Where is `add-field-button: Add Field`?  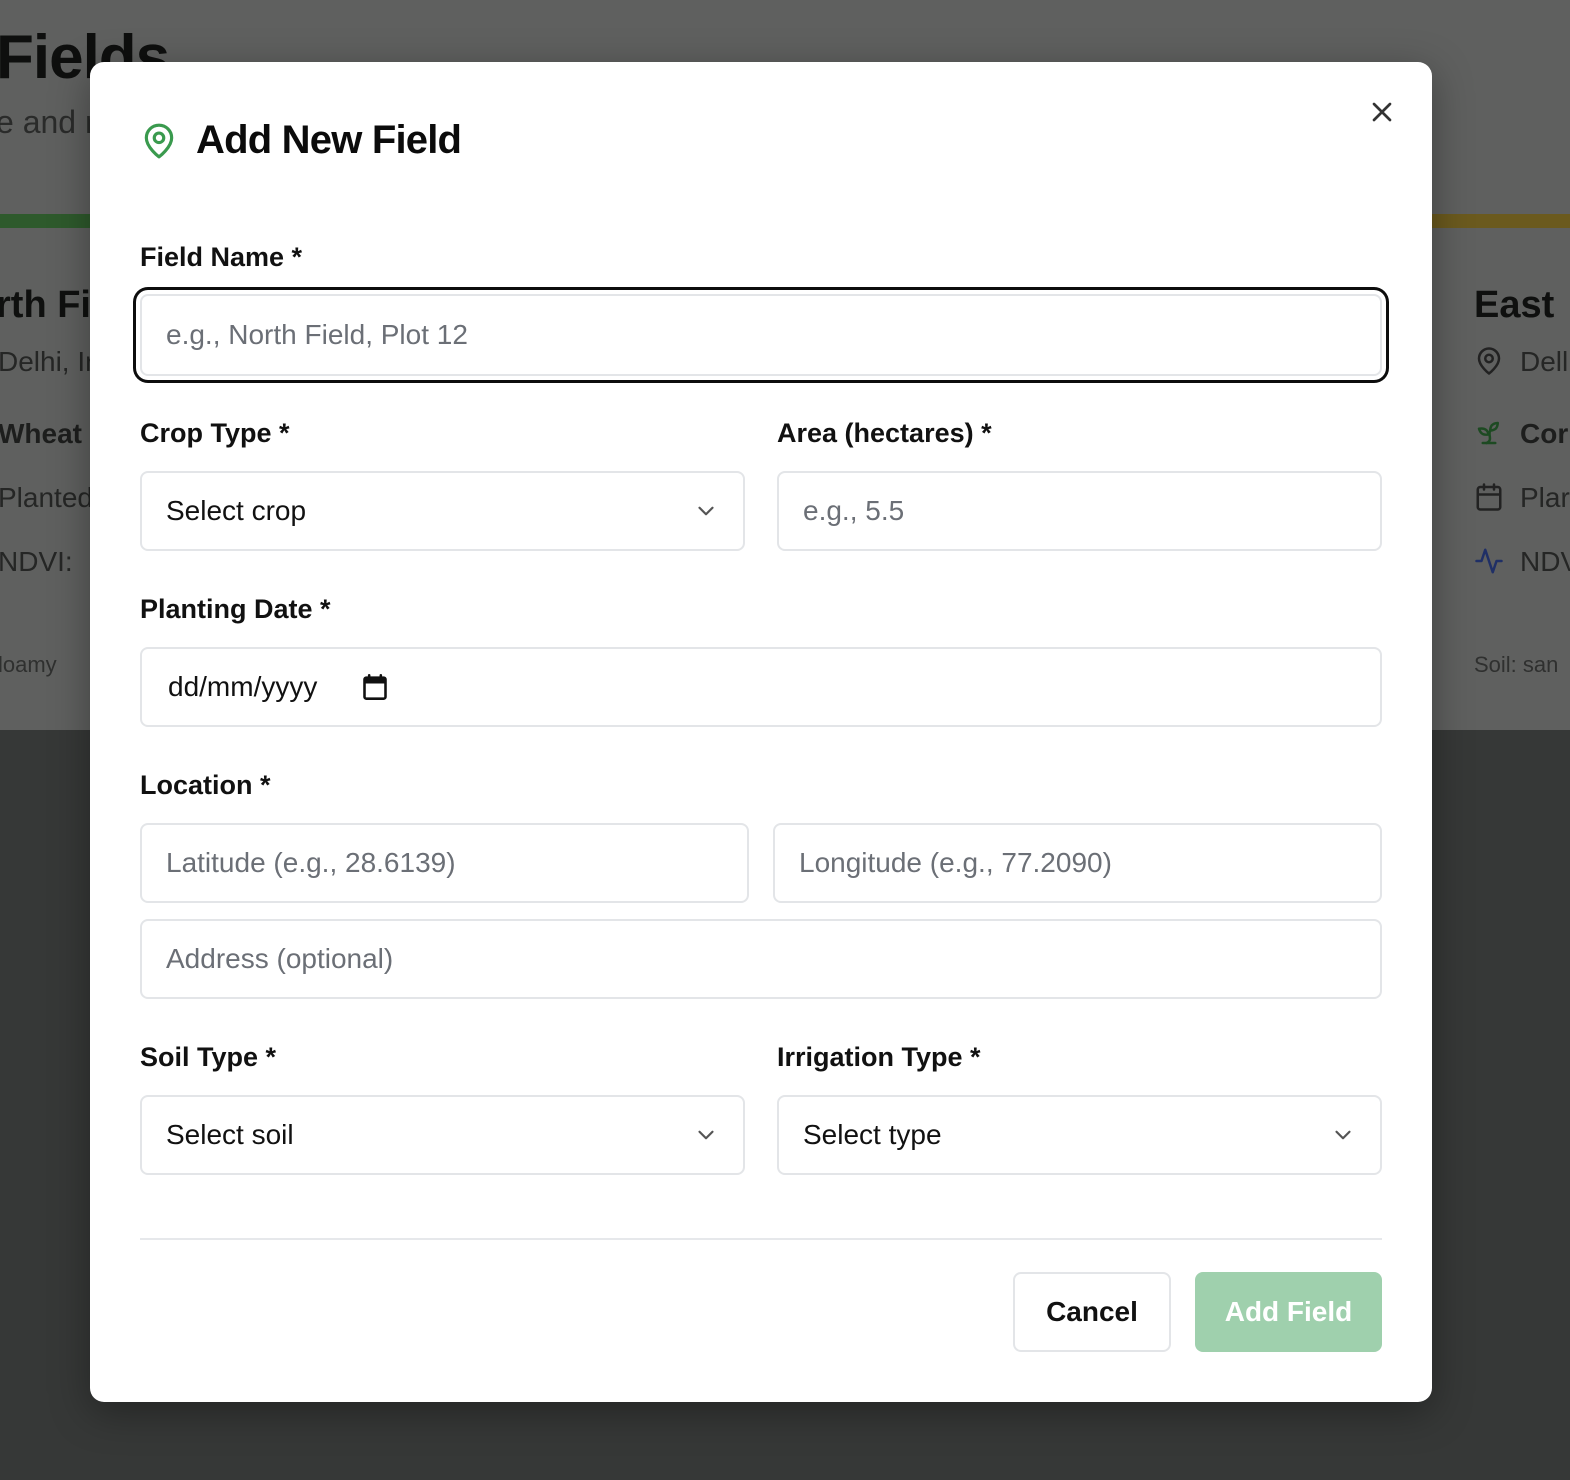
add-field-button: Add Field is located at coordinates (1288, 1312).